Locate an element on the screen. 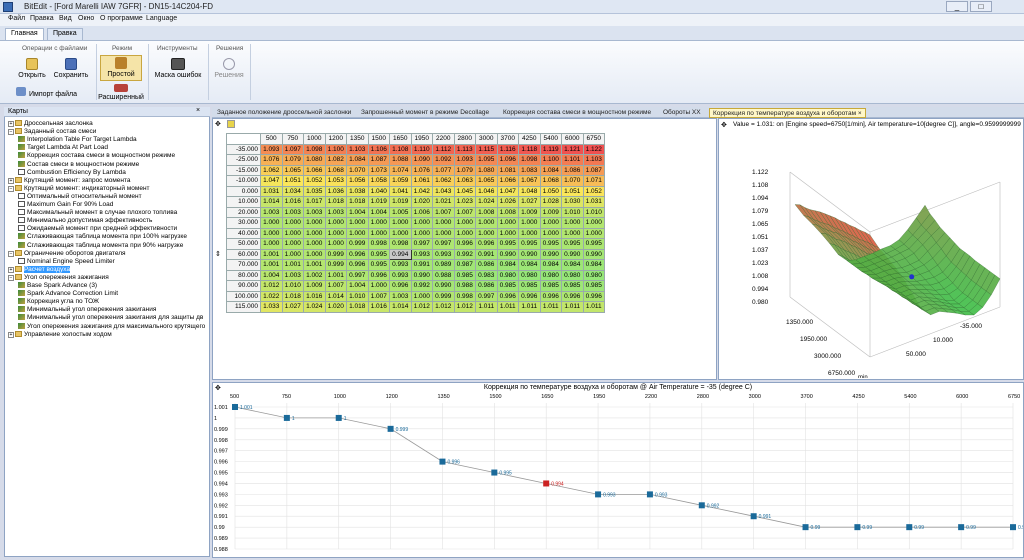 The height and width of the screenshot is (560, 1024). minimize-button: _ is located at coordinates (957, 6).